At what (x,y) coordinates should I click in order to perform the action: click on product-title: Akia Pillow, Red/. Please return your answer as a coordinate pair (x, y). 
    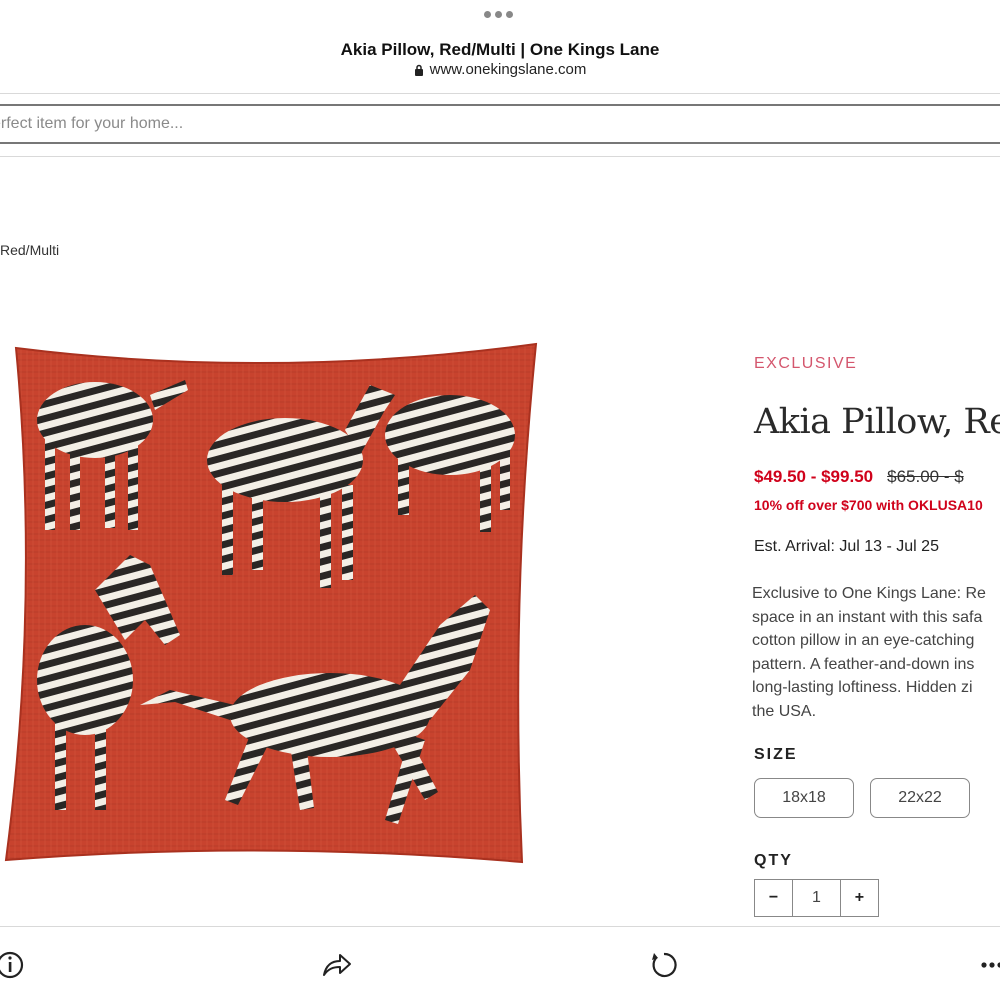
    Looking at the image, I should click on (877, 422).